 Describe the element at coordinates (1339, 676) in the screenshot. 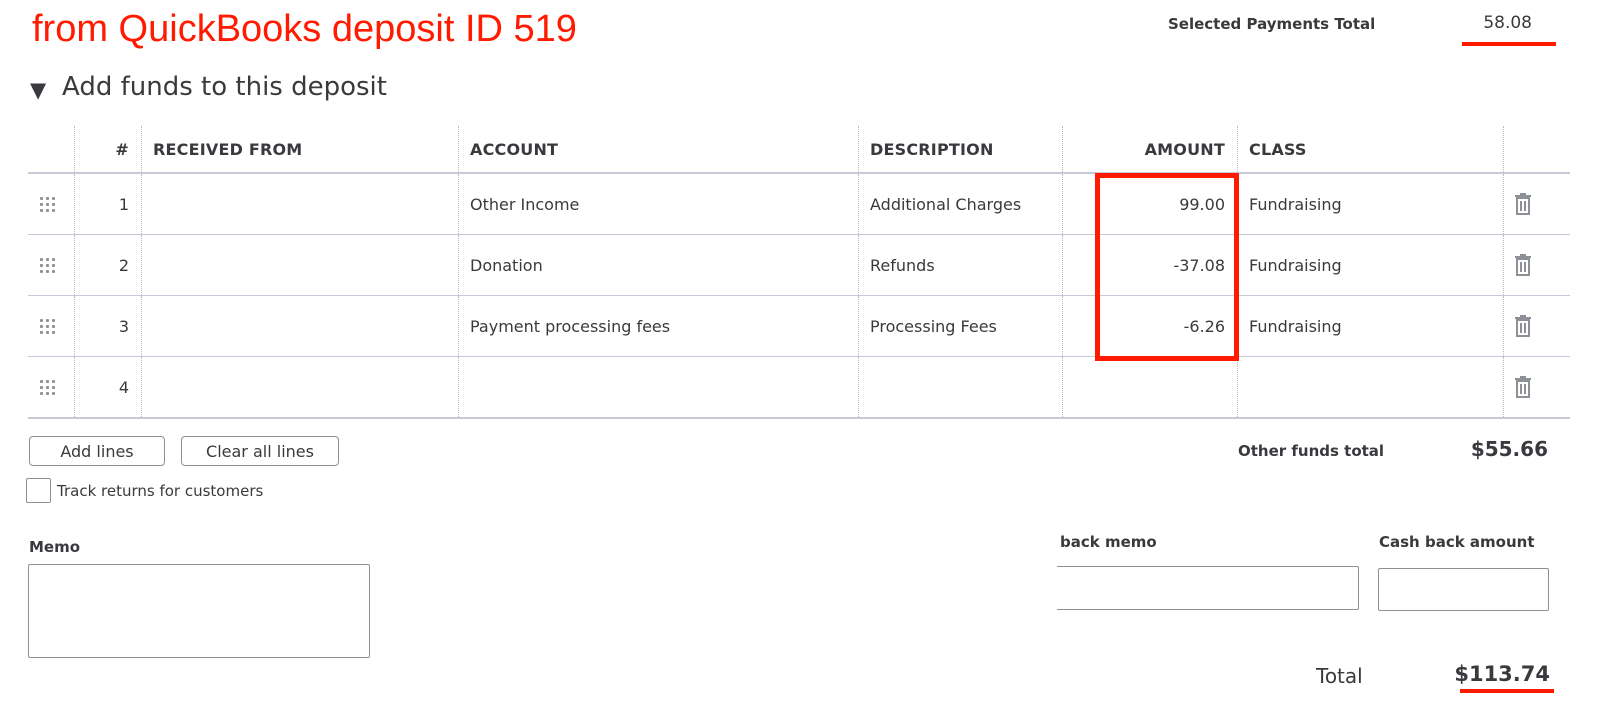

I see `total-label: Total` at that location.